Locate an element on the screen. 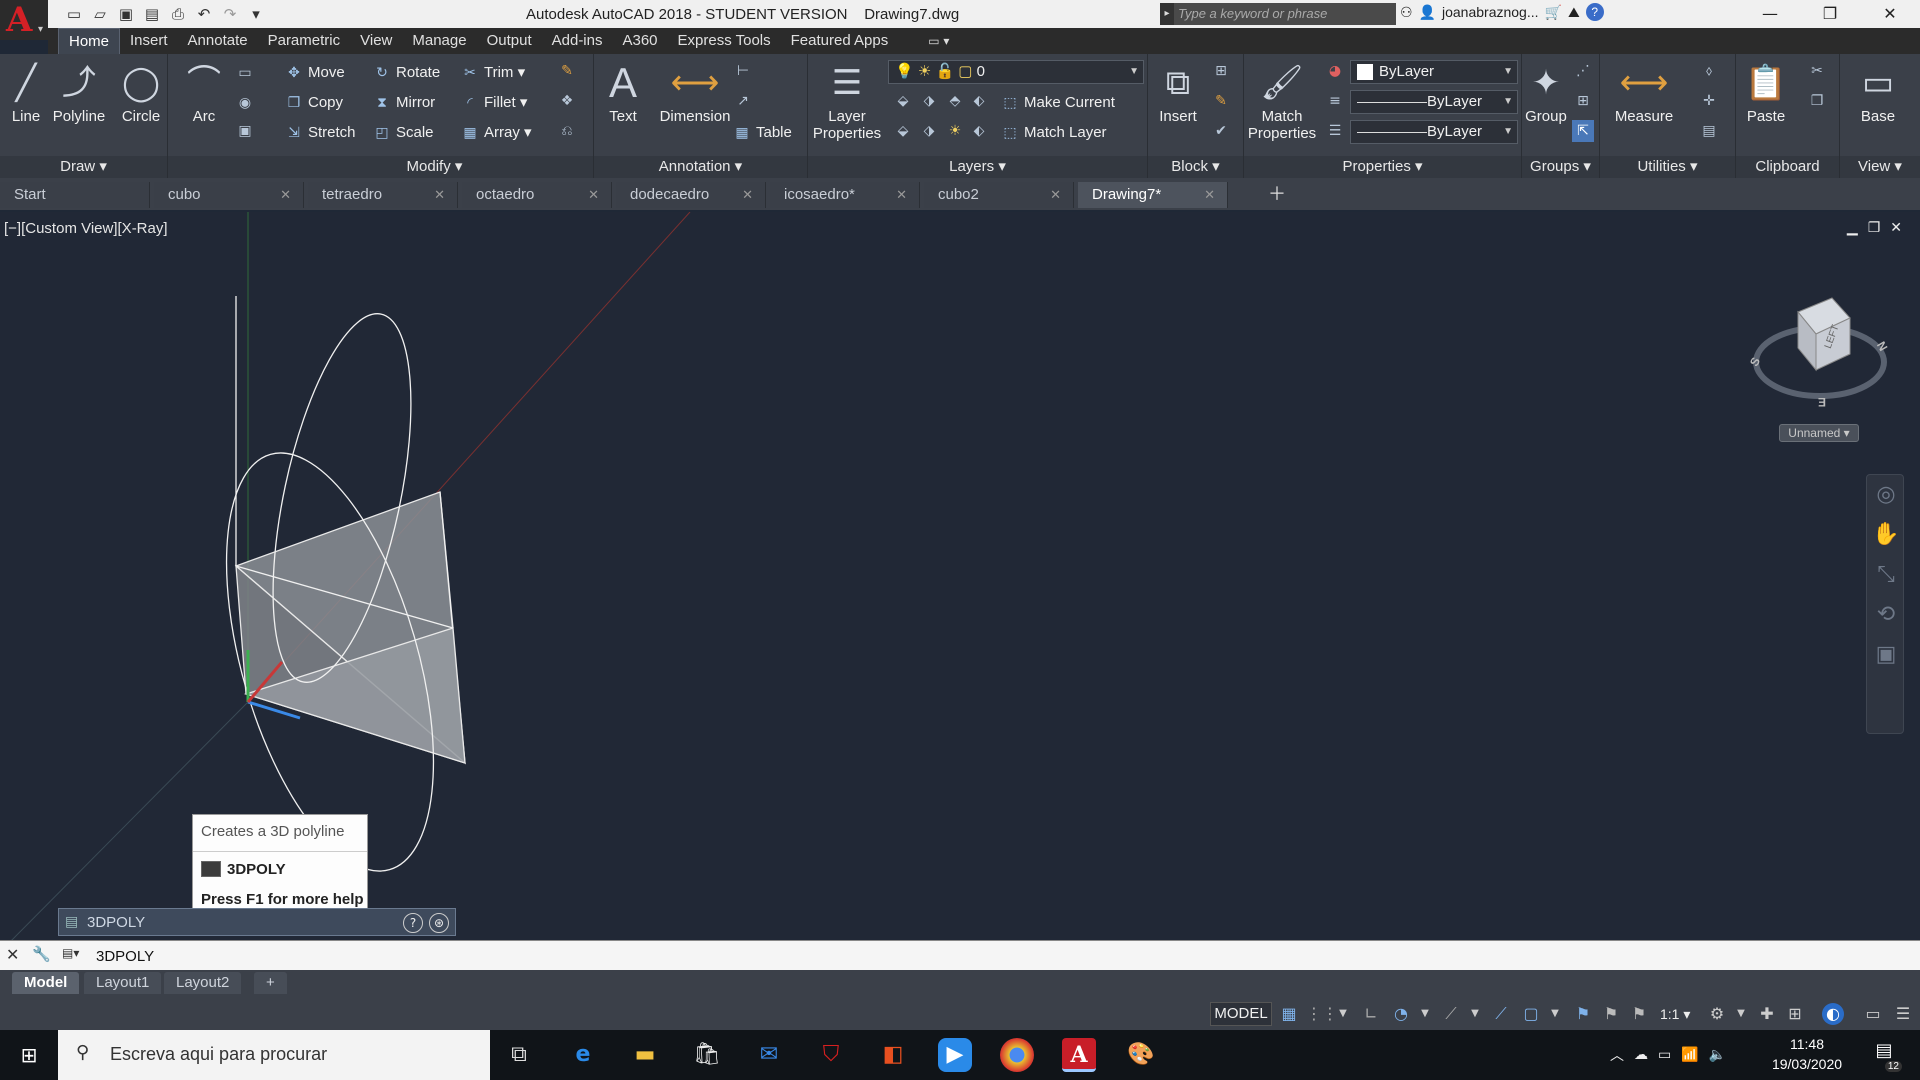 The width and height of the screenshot is (1920, 1080). close-command-line-icon: ✕ is located at coordinates (12, 954).